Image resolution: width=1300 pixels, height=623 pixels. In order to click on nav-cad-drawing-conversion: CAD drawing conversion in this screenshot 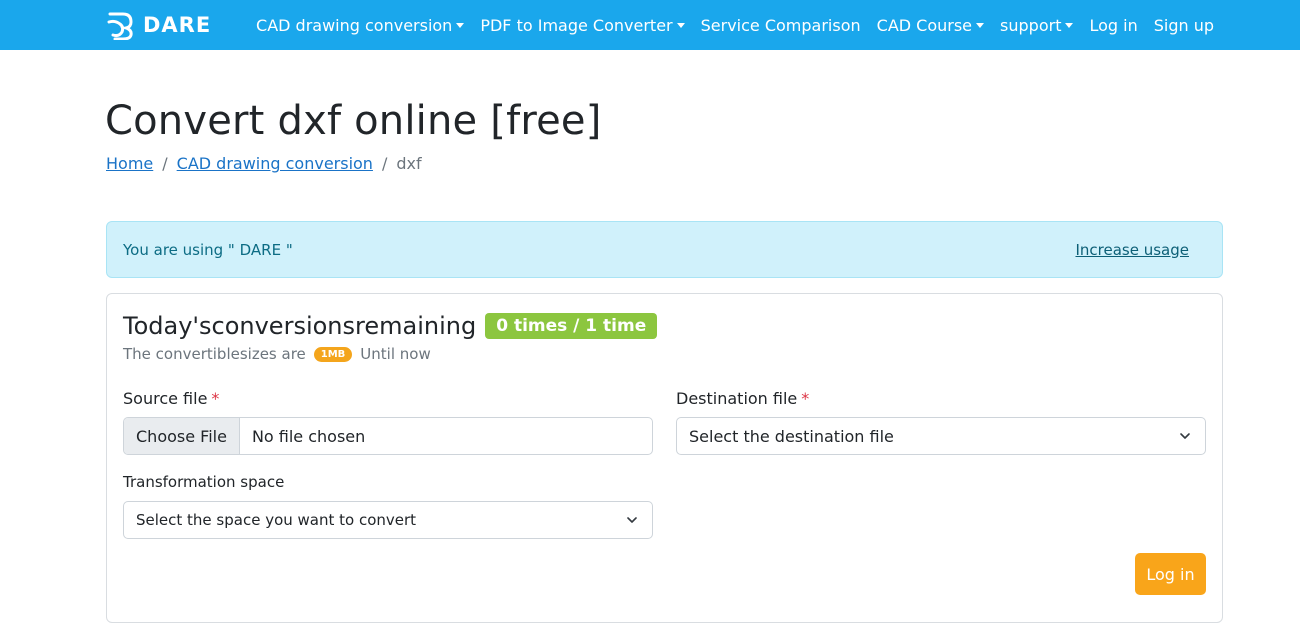, I will do `click(360, 25)`.